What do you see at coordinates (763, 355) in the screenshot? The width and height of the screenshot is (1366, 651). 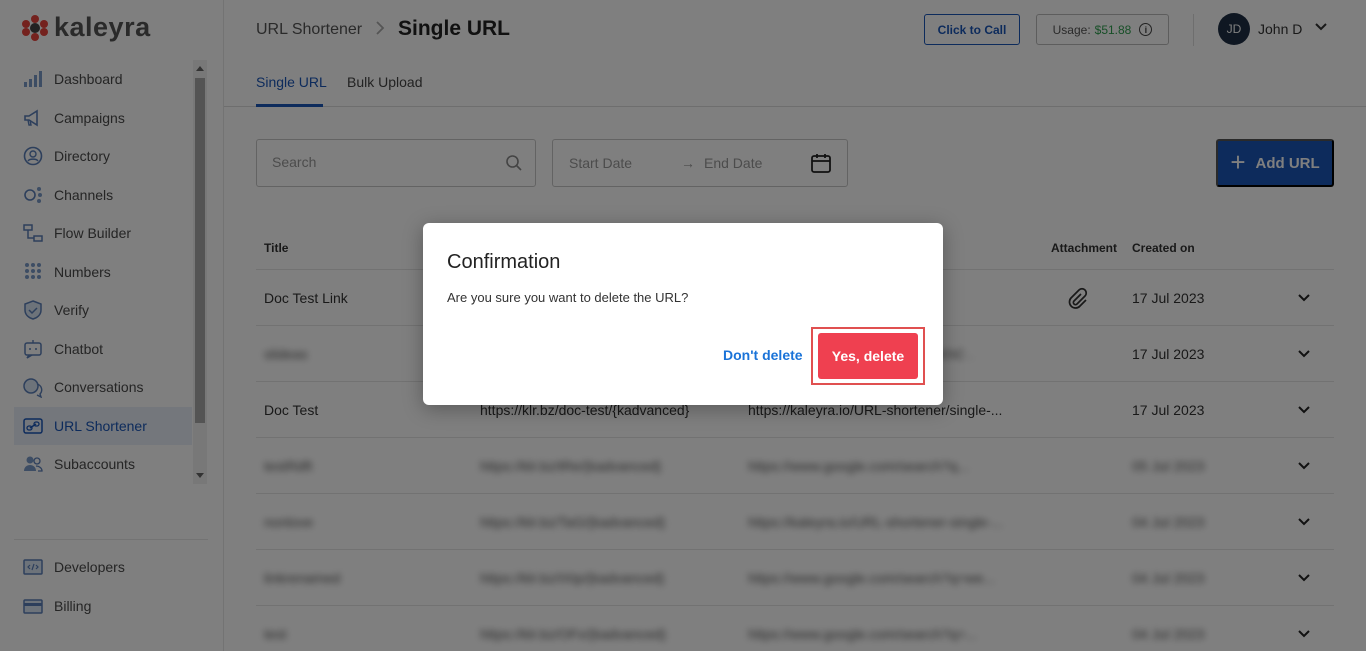 I see `dont-delete-button: Don't delete` at bounding box center [763, 355].